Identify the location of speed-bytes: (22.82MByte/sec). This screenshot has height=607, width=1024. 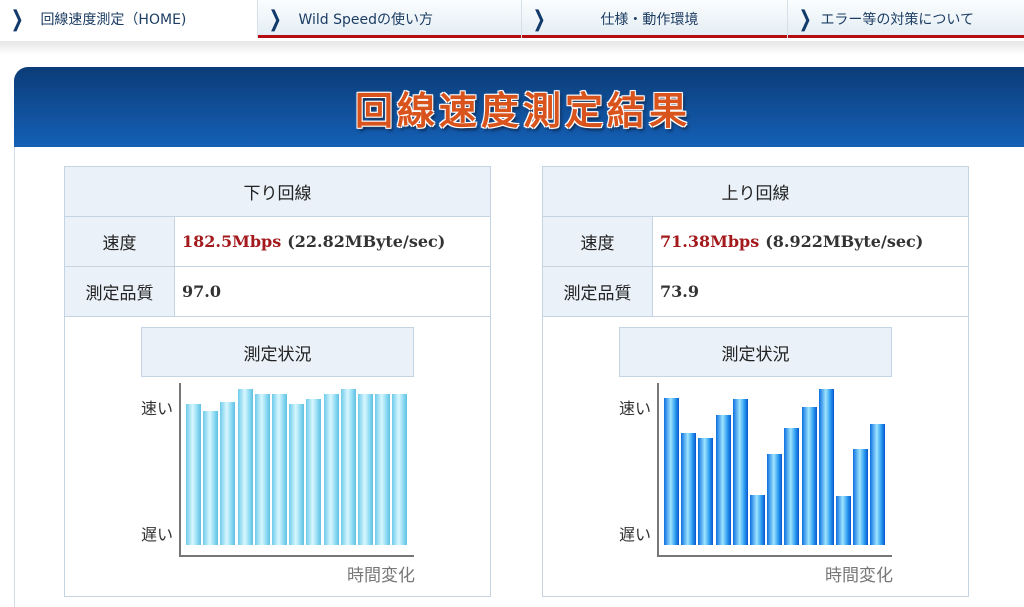
(366, 241).